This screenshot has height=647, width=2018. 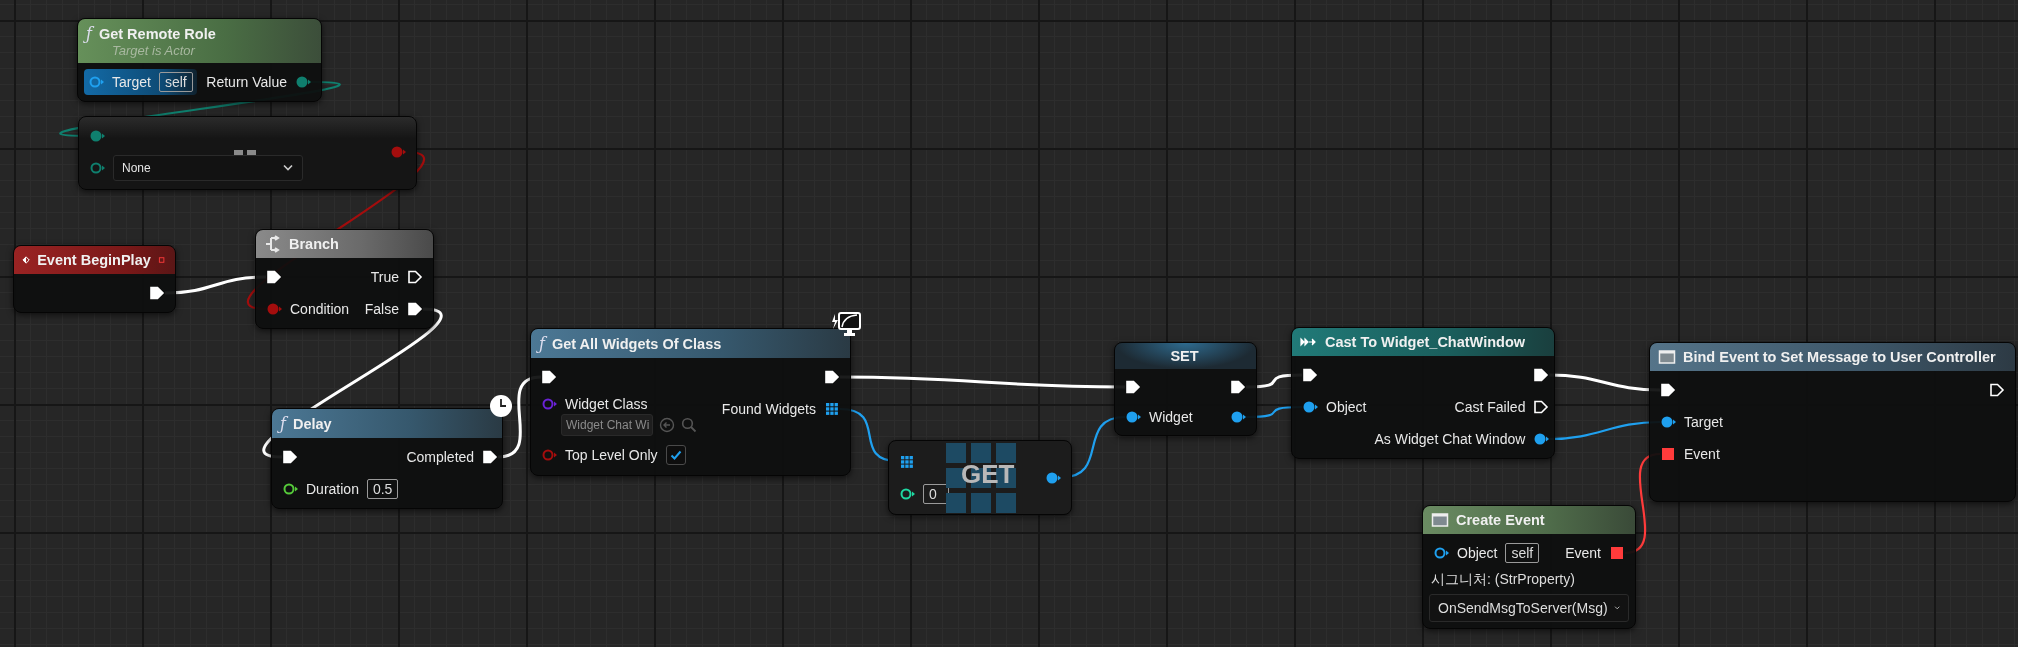 What do you see at coordinates (208, 168) in the screenshot?
I see `dropdown: None` at bounding box center [208, 168].